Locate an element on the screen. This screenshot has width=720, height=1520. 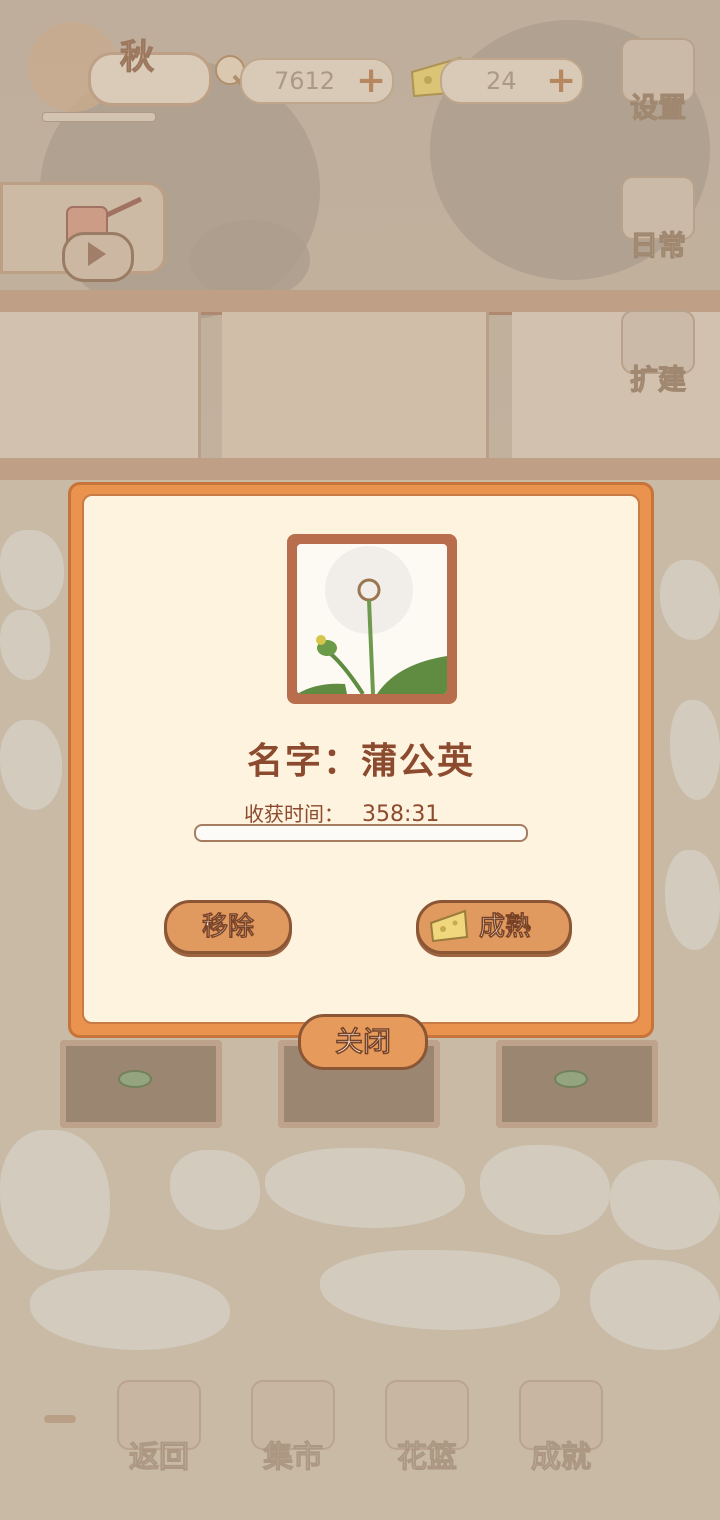
dandelion-icon is located at coordinates (372, 620).